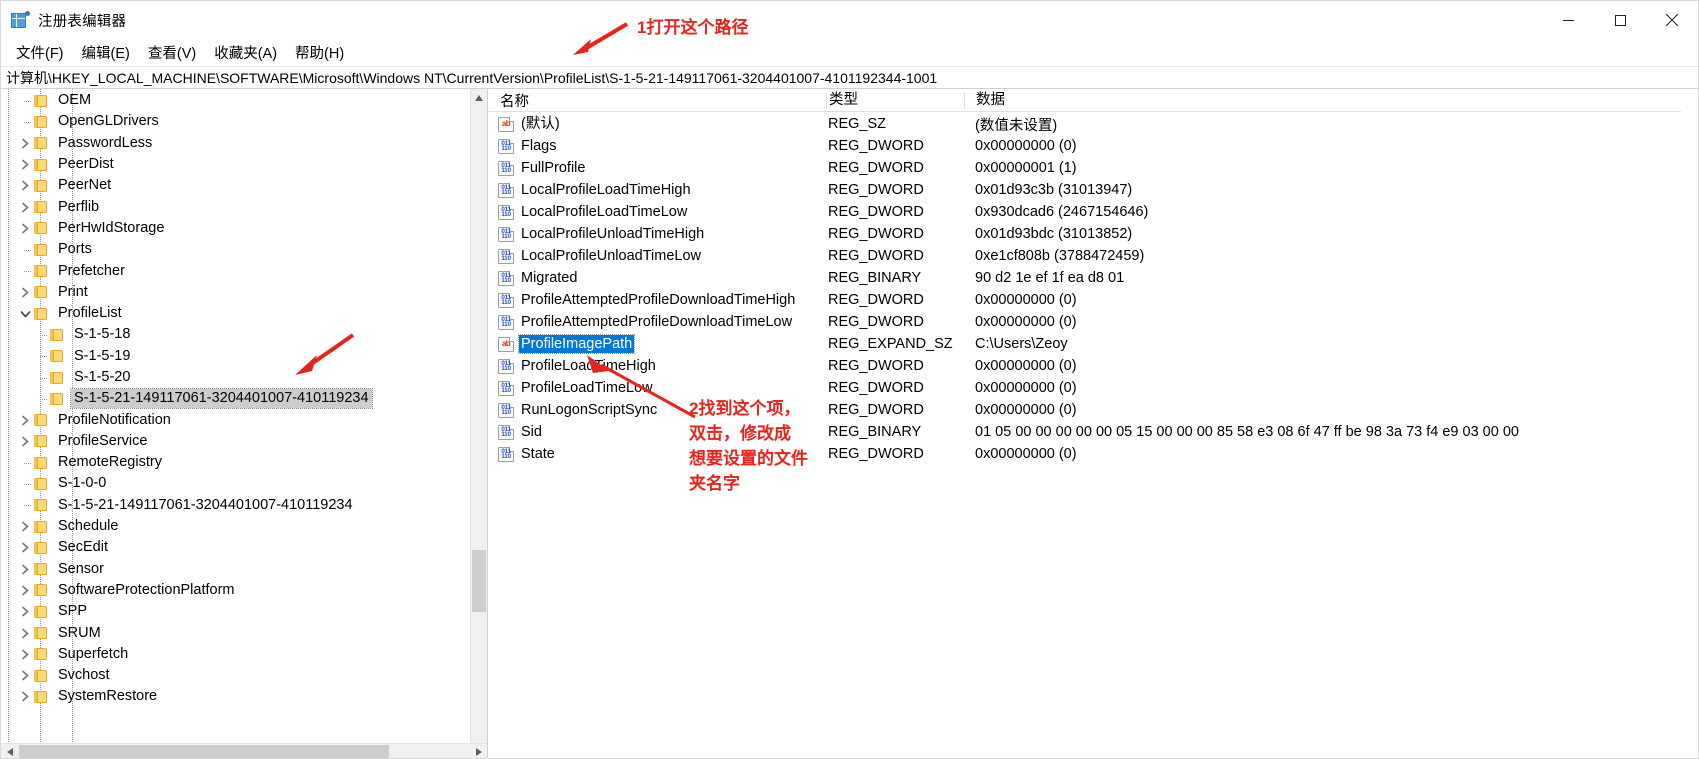 The height and width of the screenshot is (759, 1699). What do you see at coordinates (1093, 124) in the screenshot?
I see `table-row: ab (默认) REG_SZ (数值未设置)` at bounding box center [1093, 124].